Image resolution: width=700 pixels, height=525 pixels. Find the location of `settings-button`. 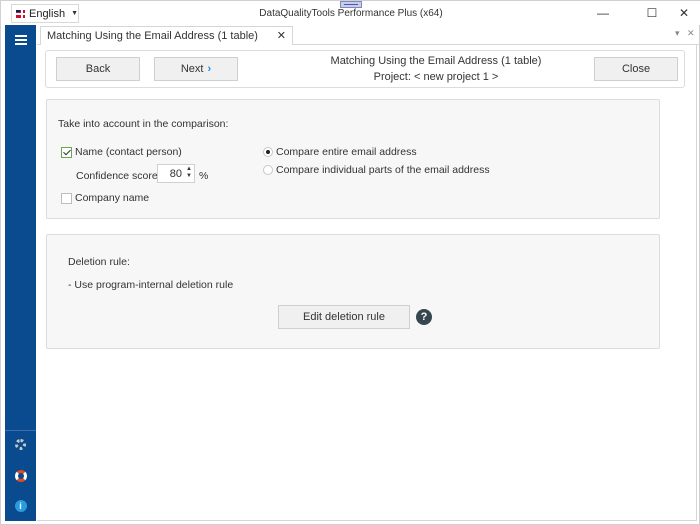

settings-button is located at coordinates (20, 444).